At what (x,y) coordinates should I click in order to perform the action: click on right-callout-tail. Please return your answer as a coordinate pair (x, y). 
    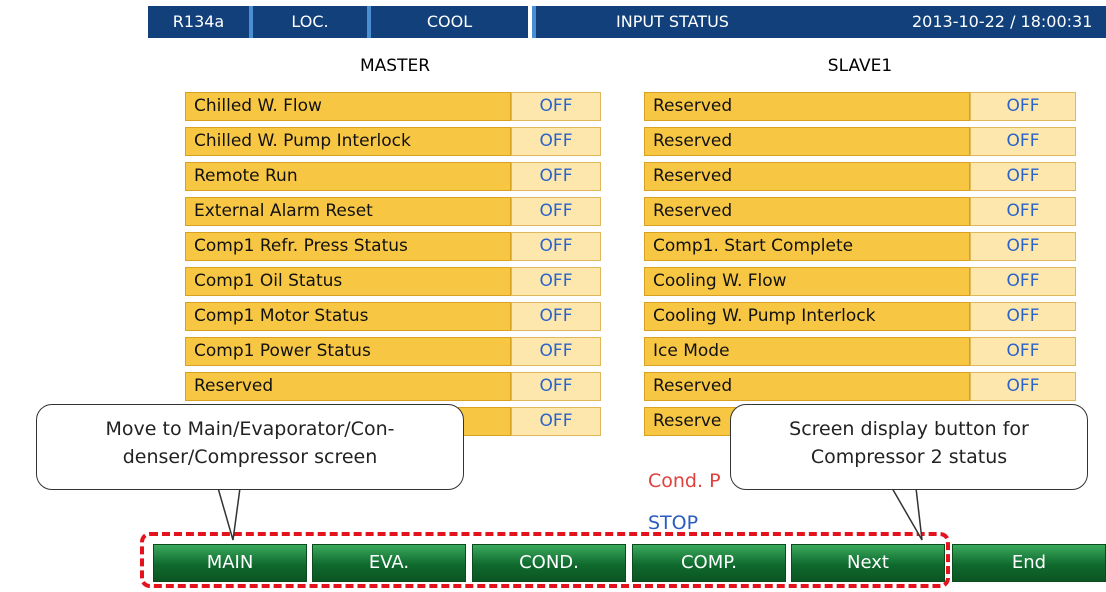
    Looking at the image, I should click on (906, 514).